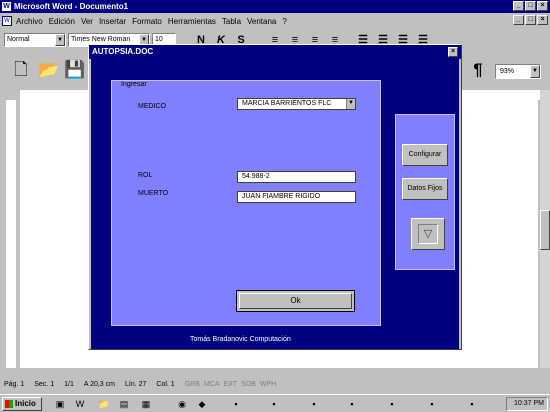 This screenshot has height=412, width=550. I want to click on tray-icon-5: ▪, so click(314, 404).